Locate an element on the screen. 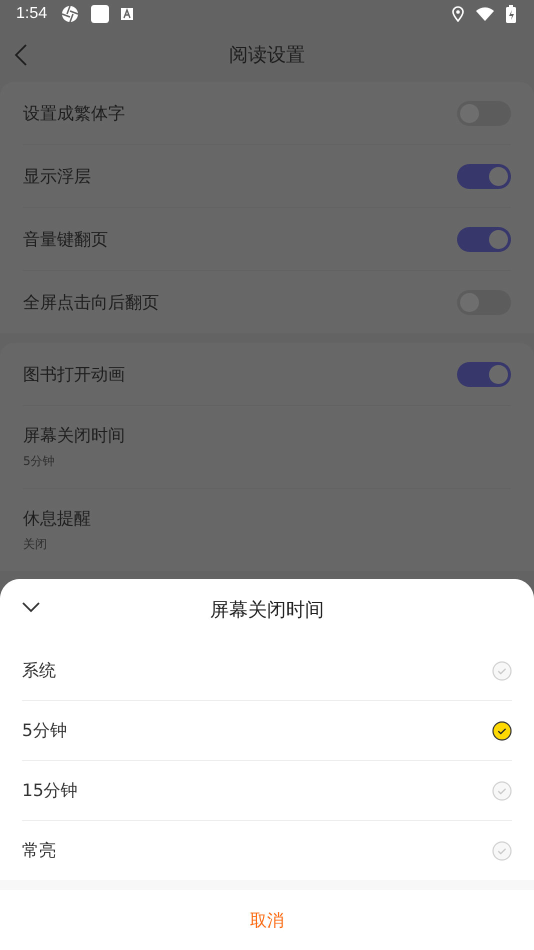  setting-value: 5分钟 is located at coordinates (39, 461).